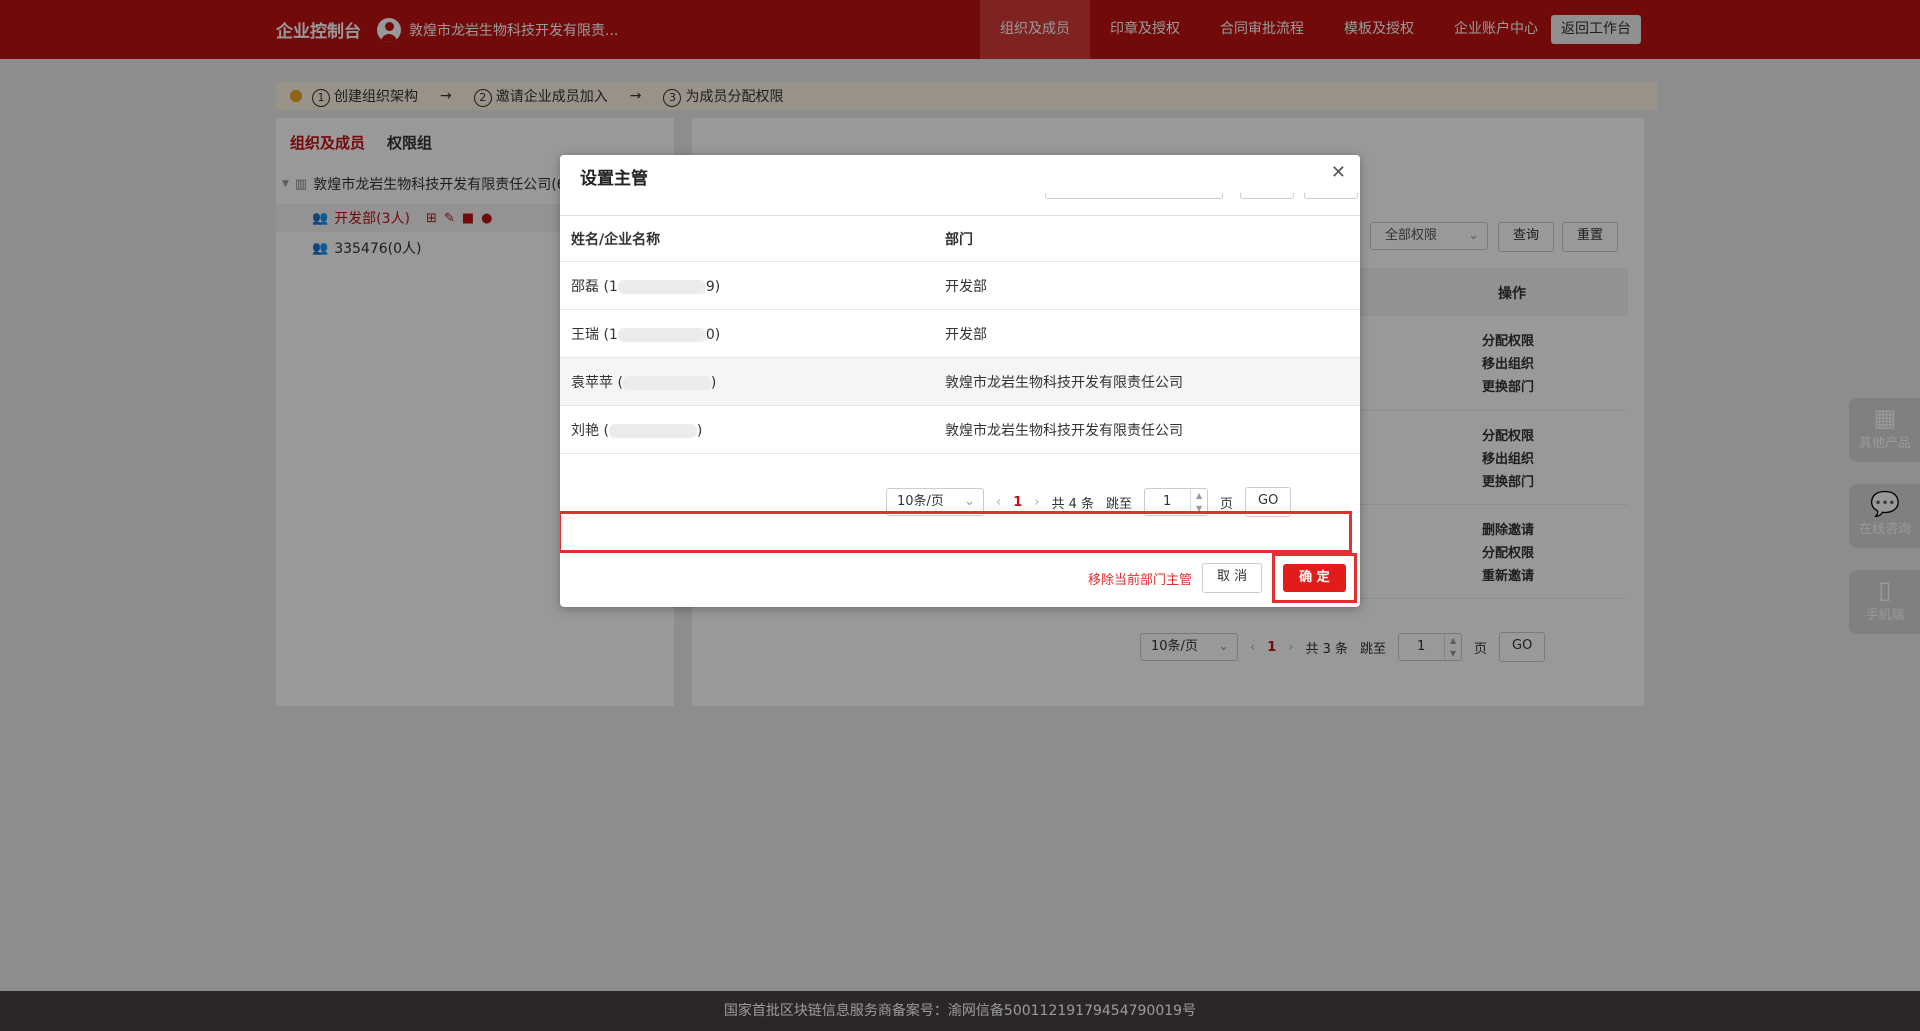 The height and width of the screenshot is (1031, 1920). I want to click on member-name-text: 袁苹苹 (, so click(597, 382).